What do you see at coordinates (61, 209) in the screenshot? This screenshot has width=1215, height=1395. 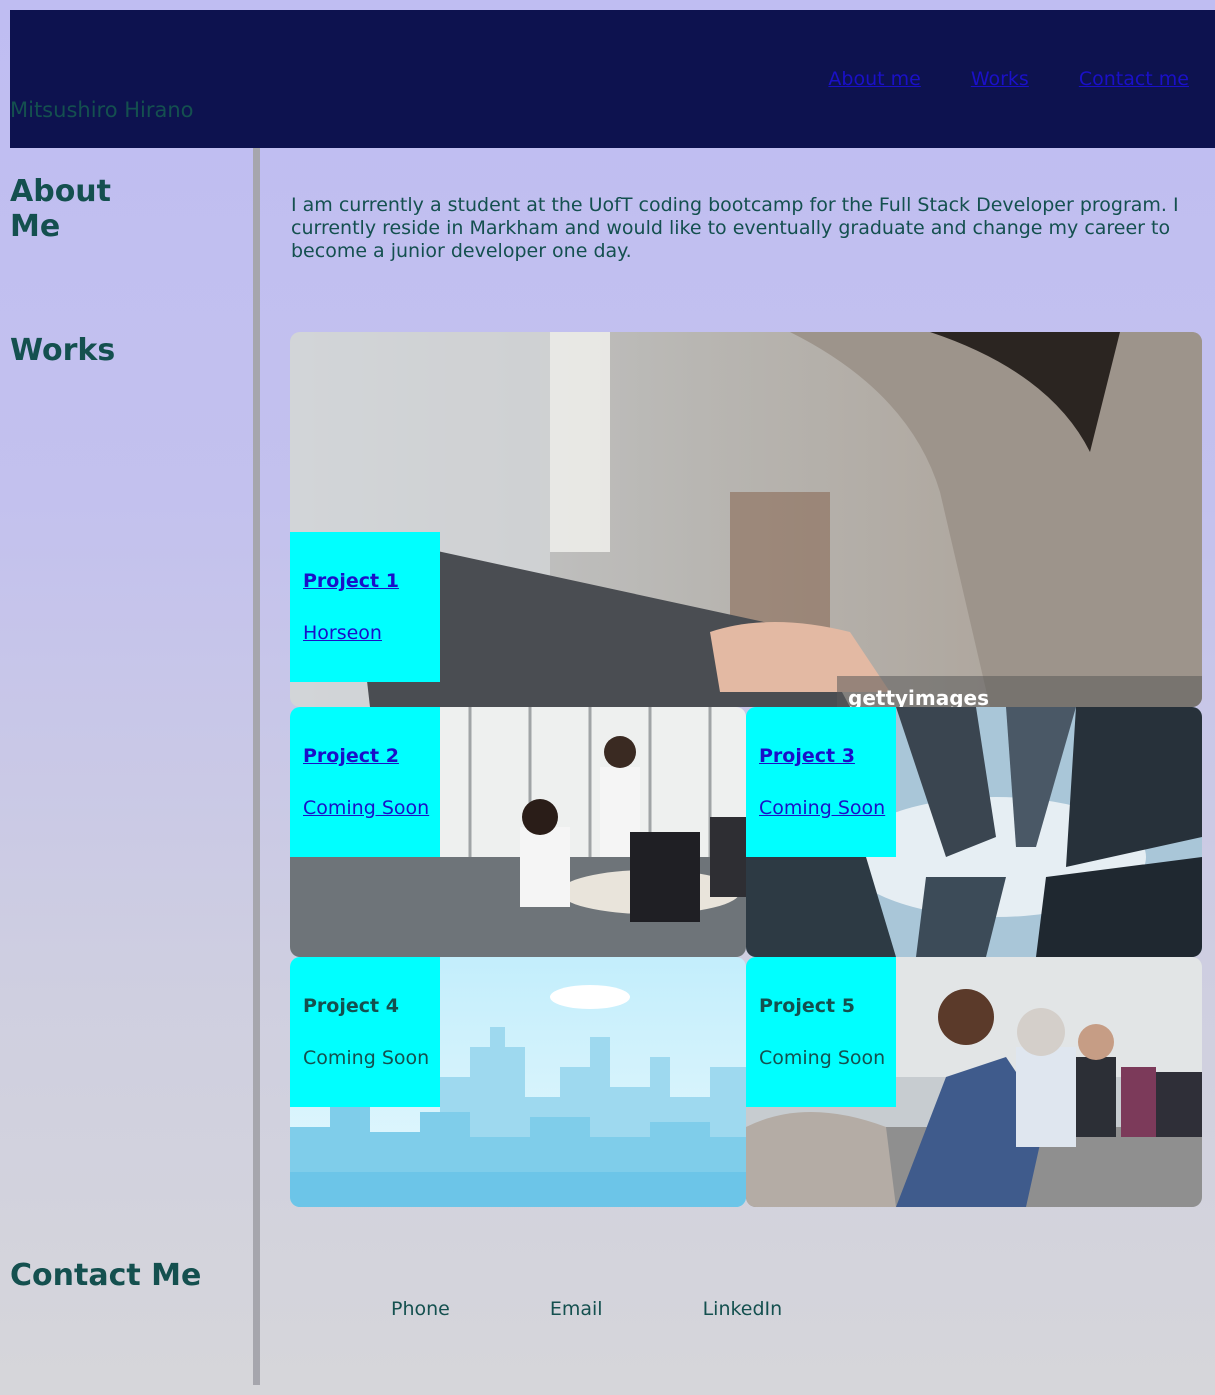 I see `about-heading: About Me` at bounding box center [61, 209].